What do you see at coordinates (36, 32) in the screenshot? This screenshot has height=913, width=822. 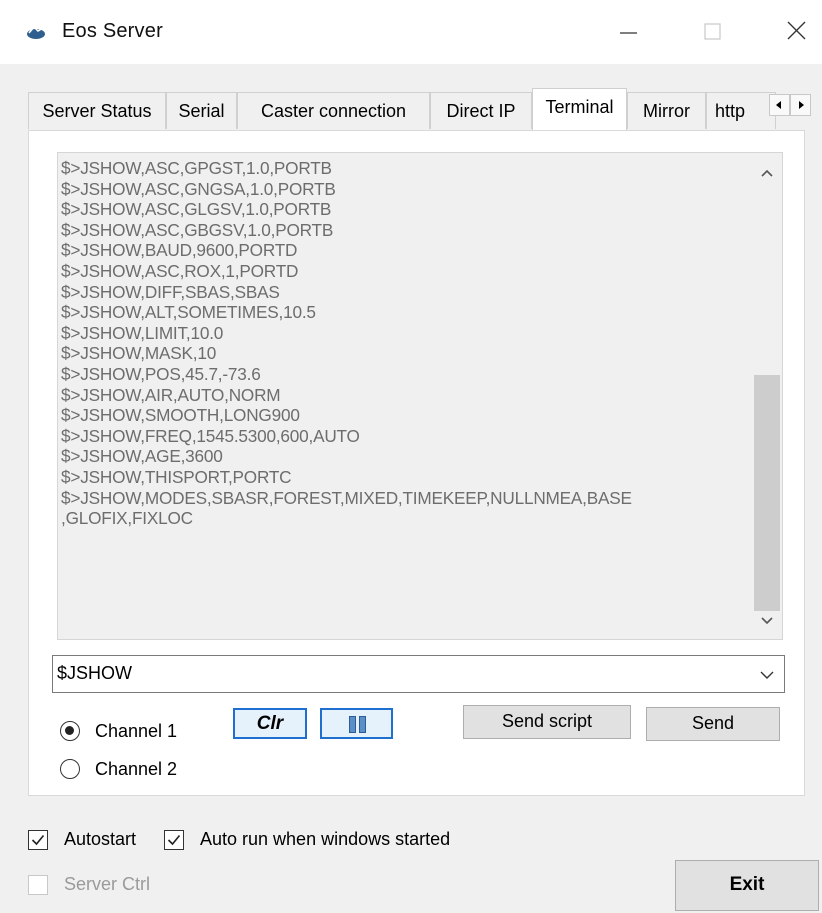 I see `eos-app-icon` at bounding box center [36, 32].